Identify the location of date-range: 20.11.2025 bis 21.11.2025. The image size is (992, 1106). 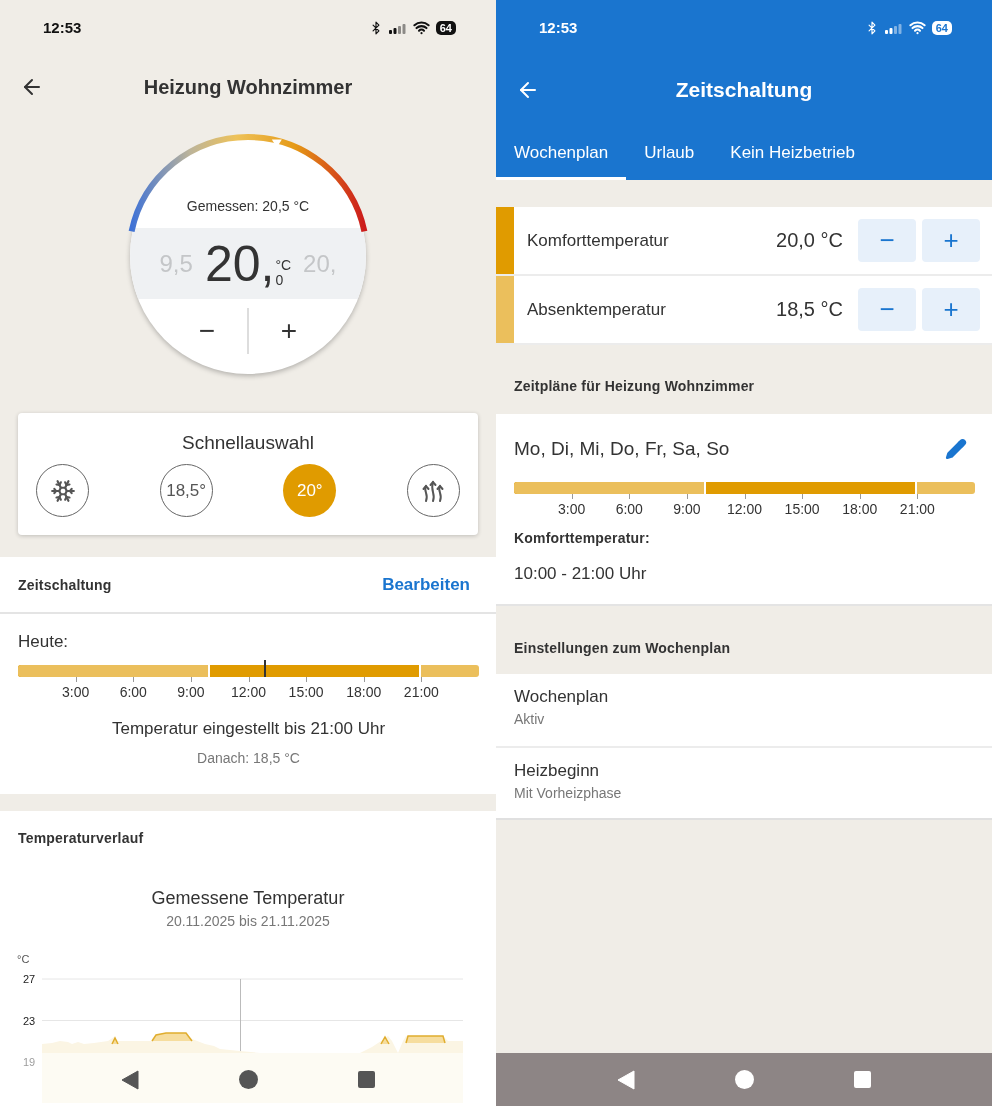
(248, 921).